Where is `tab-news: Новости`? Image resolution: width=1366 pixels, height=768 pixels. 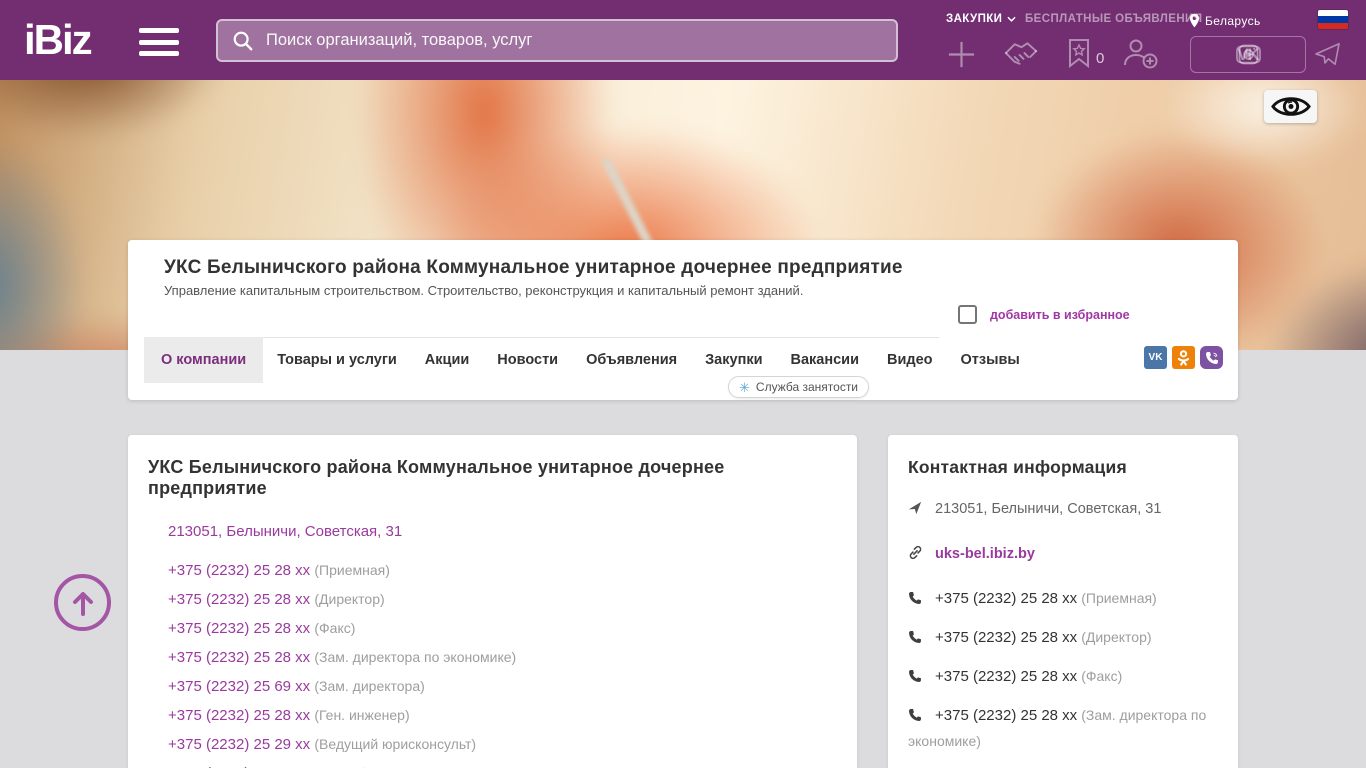 tab-news: Новости is located at coordinates (527, 360).